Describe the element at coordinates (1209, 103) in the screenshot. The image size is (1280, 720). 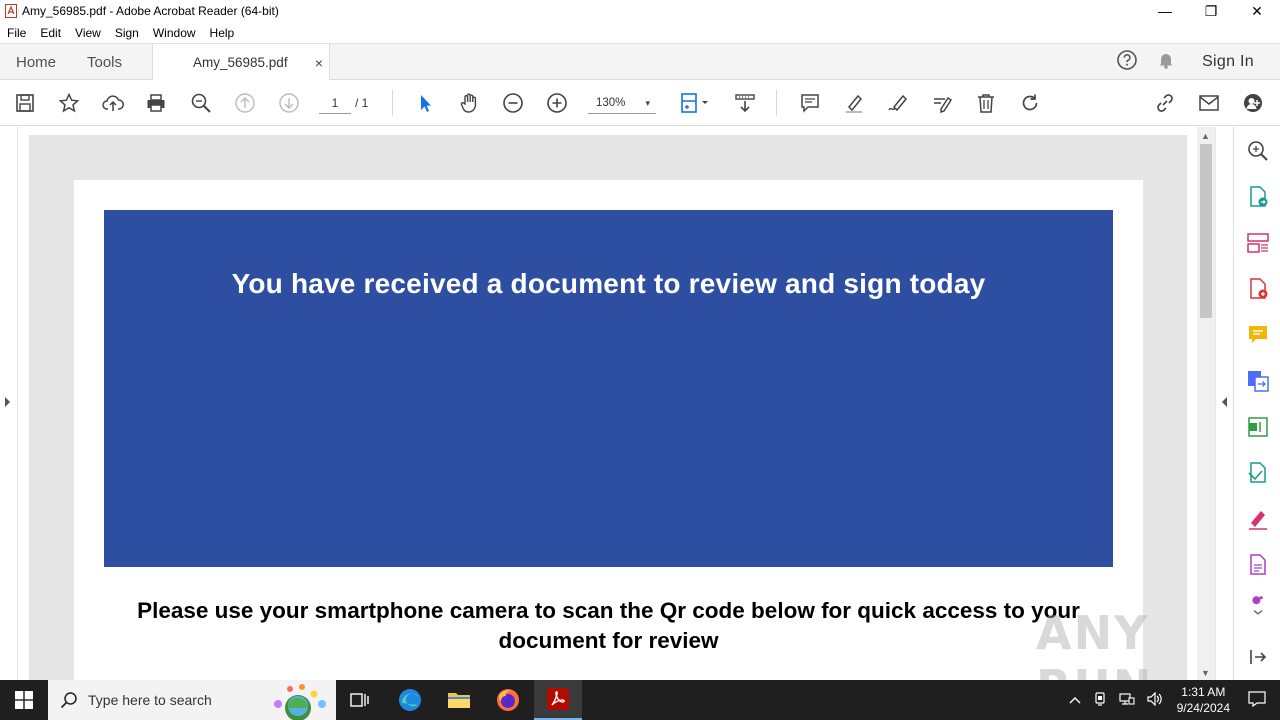
I see `email-icon` at that location.